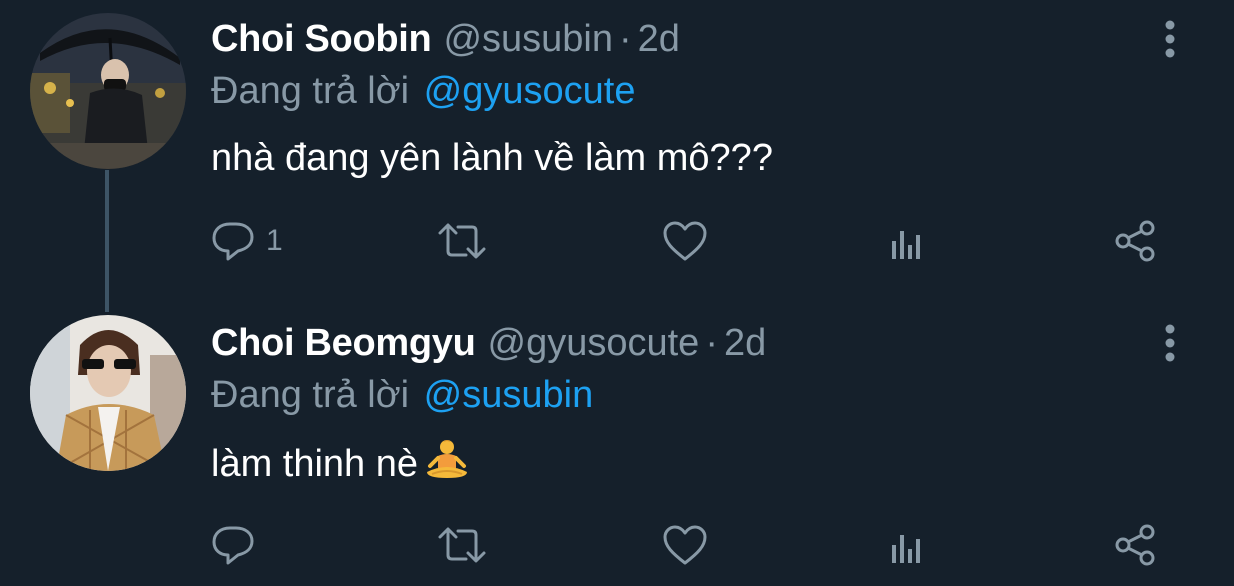 The height and width of the screenshot is (586, 1234). Describe the element at coordinates (530, 91) in the screenshot. I see `mention-link: @gyusocute` at that location.